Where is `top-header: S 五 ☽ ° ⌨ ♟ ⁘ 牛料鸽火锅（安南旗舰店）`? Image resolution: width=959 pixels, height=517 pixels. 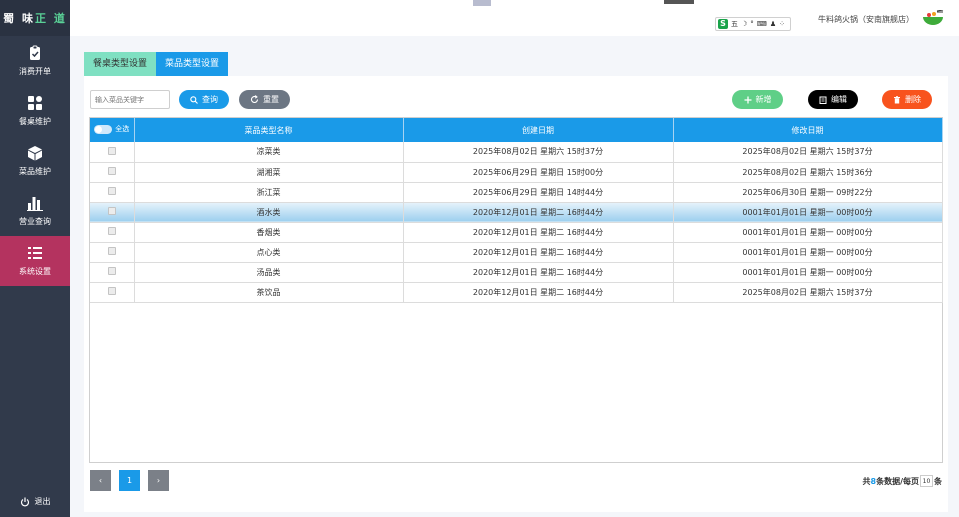 top-header: S 五 ☽ ° ⌨ ♟ ⁘ 牛料鸽火锅（安南旗舰店） is located at coordinates (514, 18).